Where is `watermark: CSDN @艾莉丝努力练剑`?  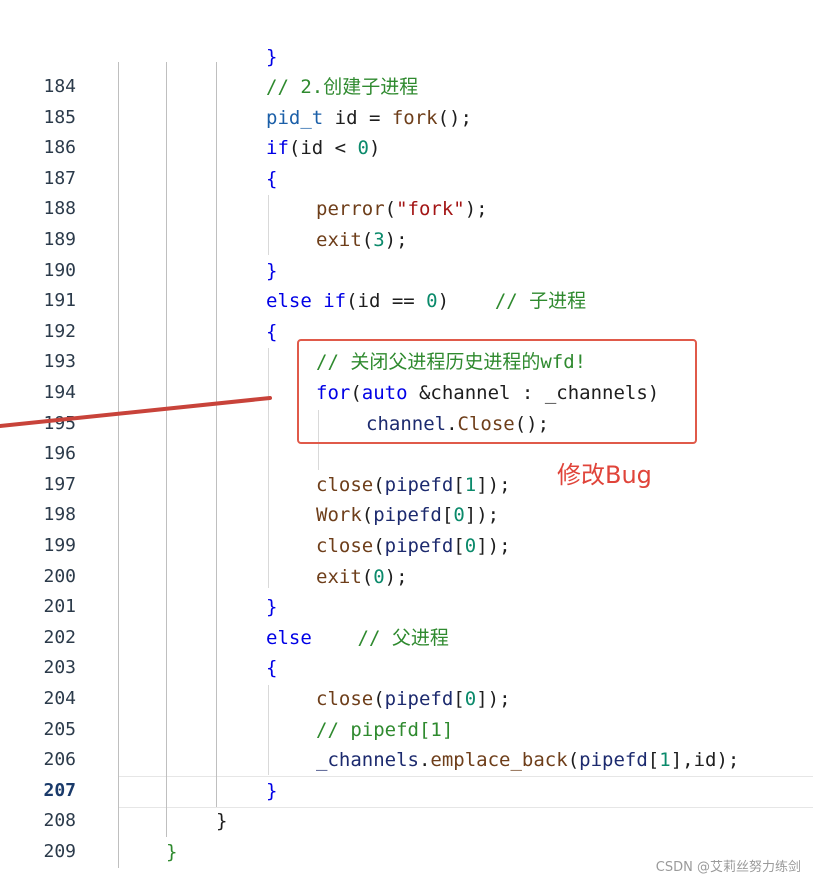 watermark: CSDN @艾莉丝努力练剑 is located at coordinates (728, 867).